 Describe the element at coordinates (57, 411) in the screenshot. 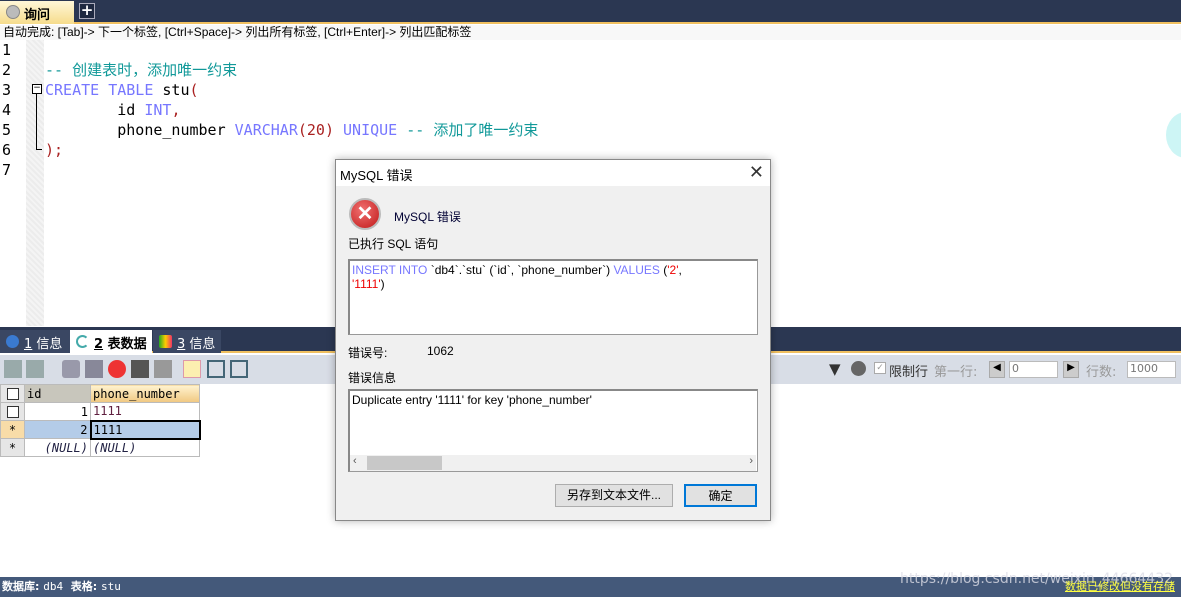

I see `cell-id: 1` at that location.